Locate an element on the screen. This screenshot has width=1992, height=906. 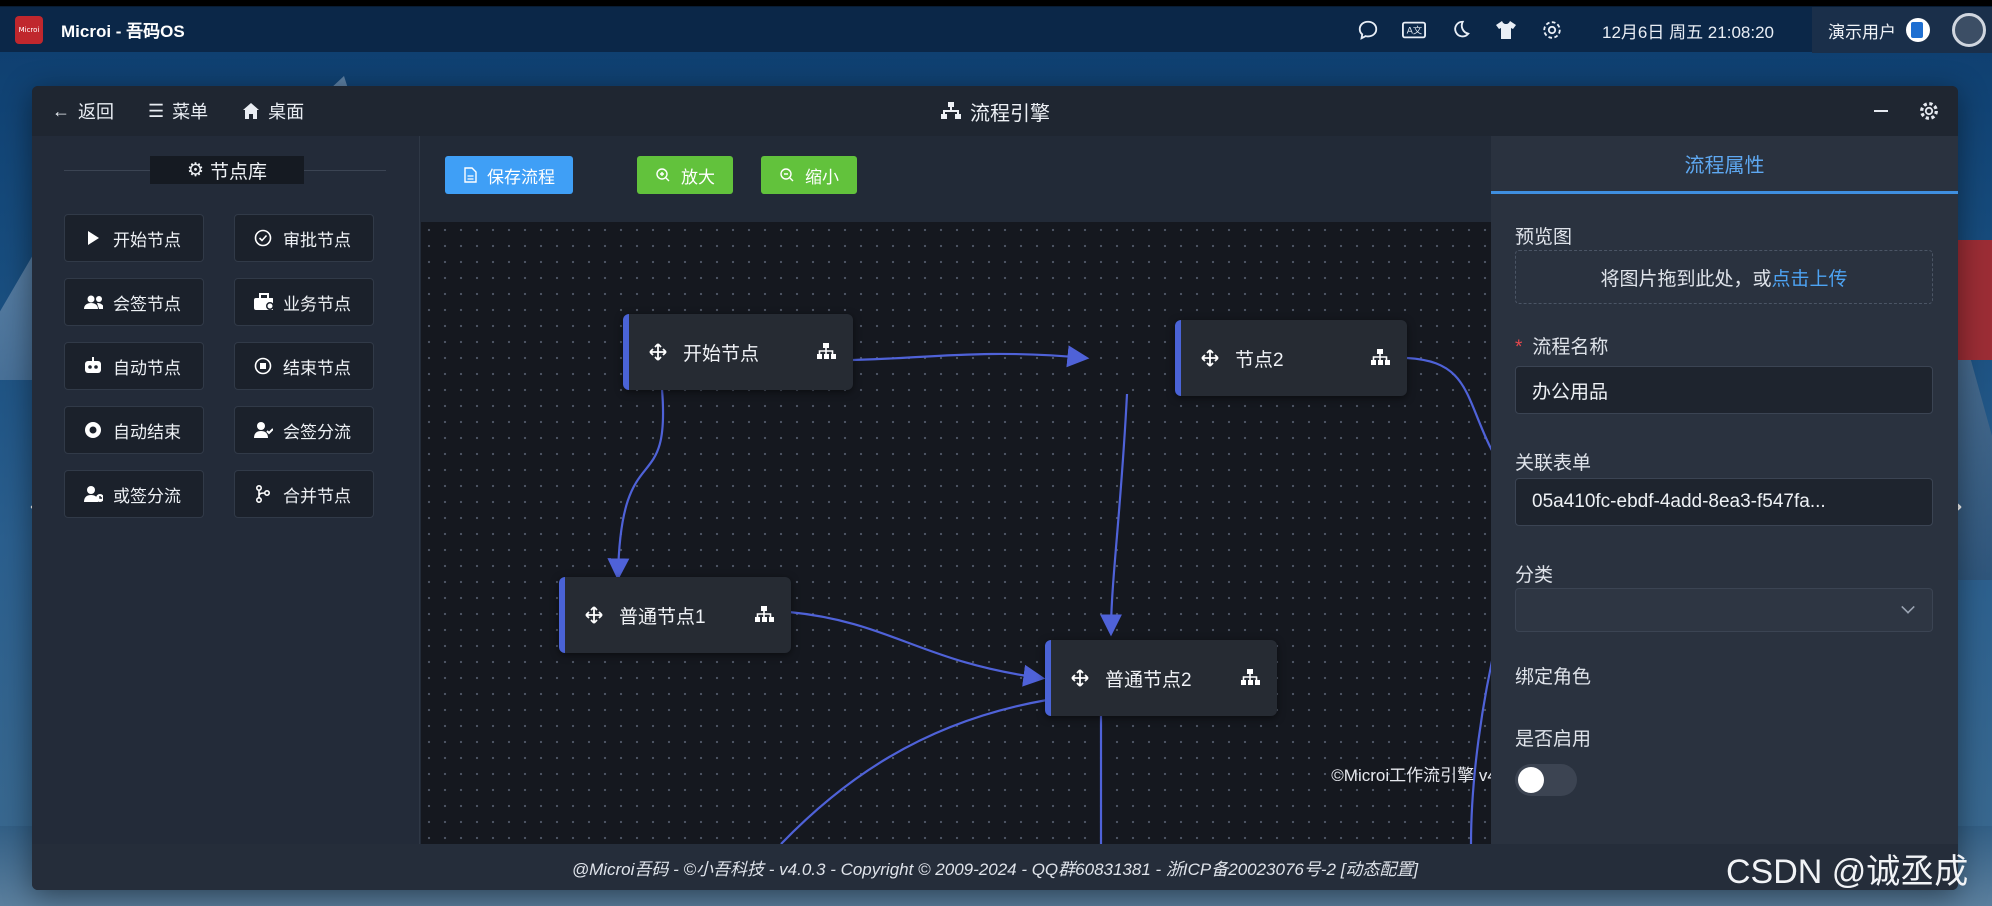
branch-icon is located at coordinates (263, 494).